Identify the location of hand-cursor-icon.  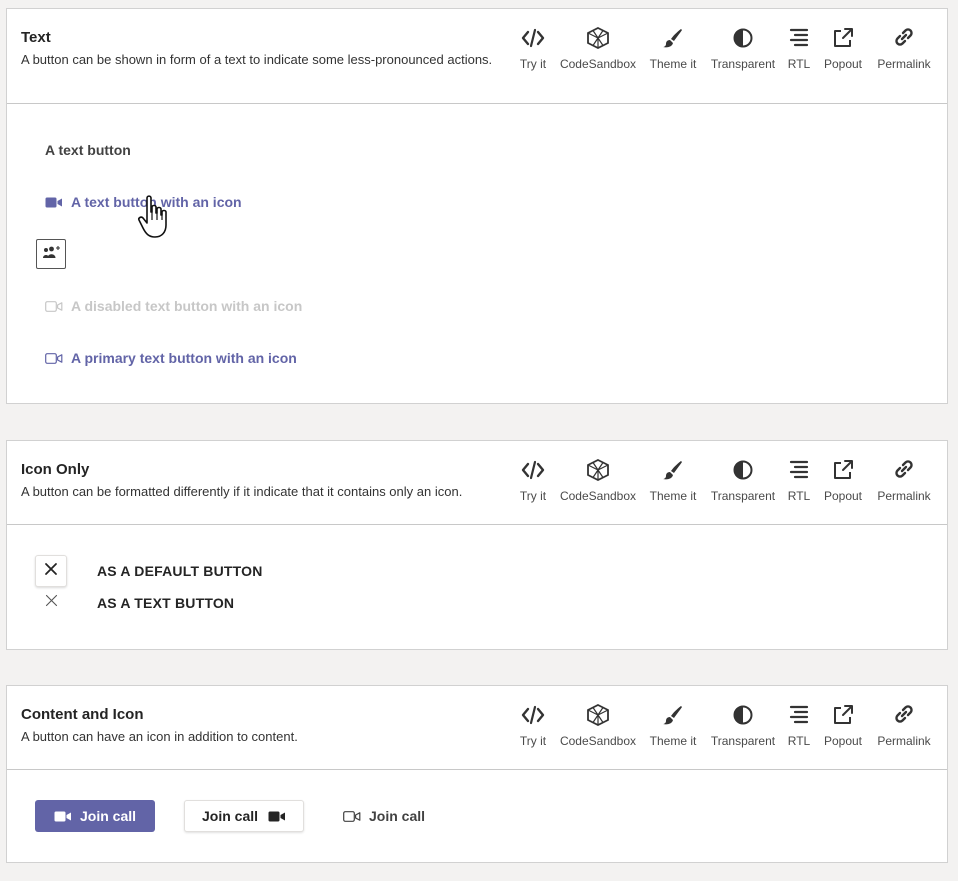
(155, 219).